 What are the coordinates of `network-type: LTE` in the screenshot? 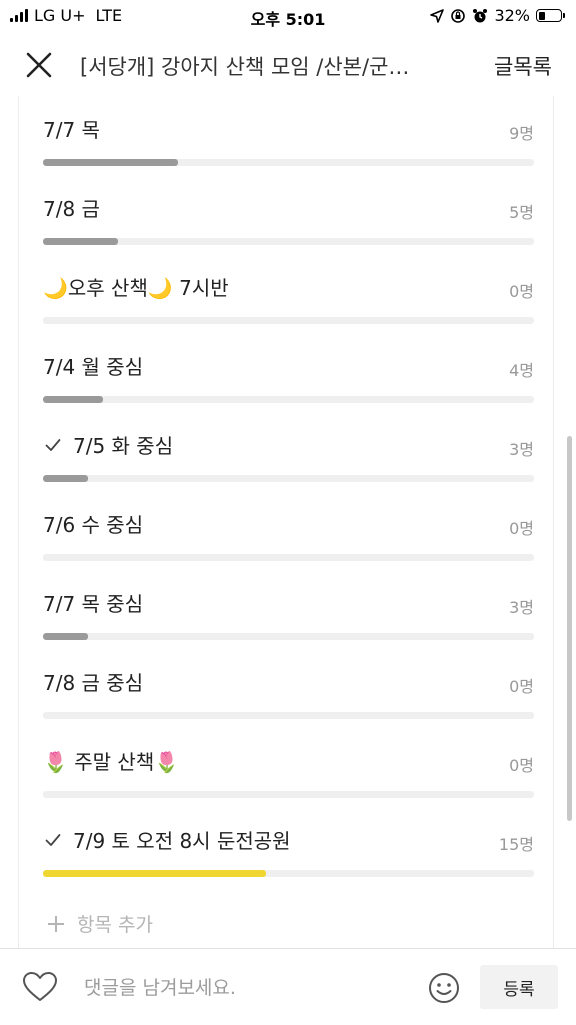 It's located at (109, 15).